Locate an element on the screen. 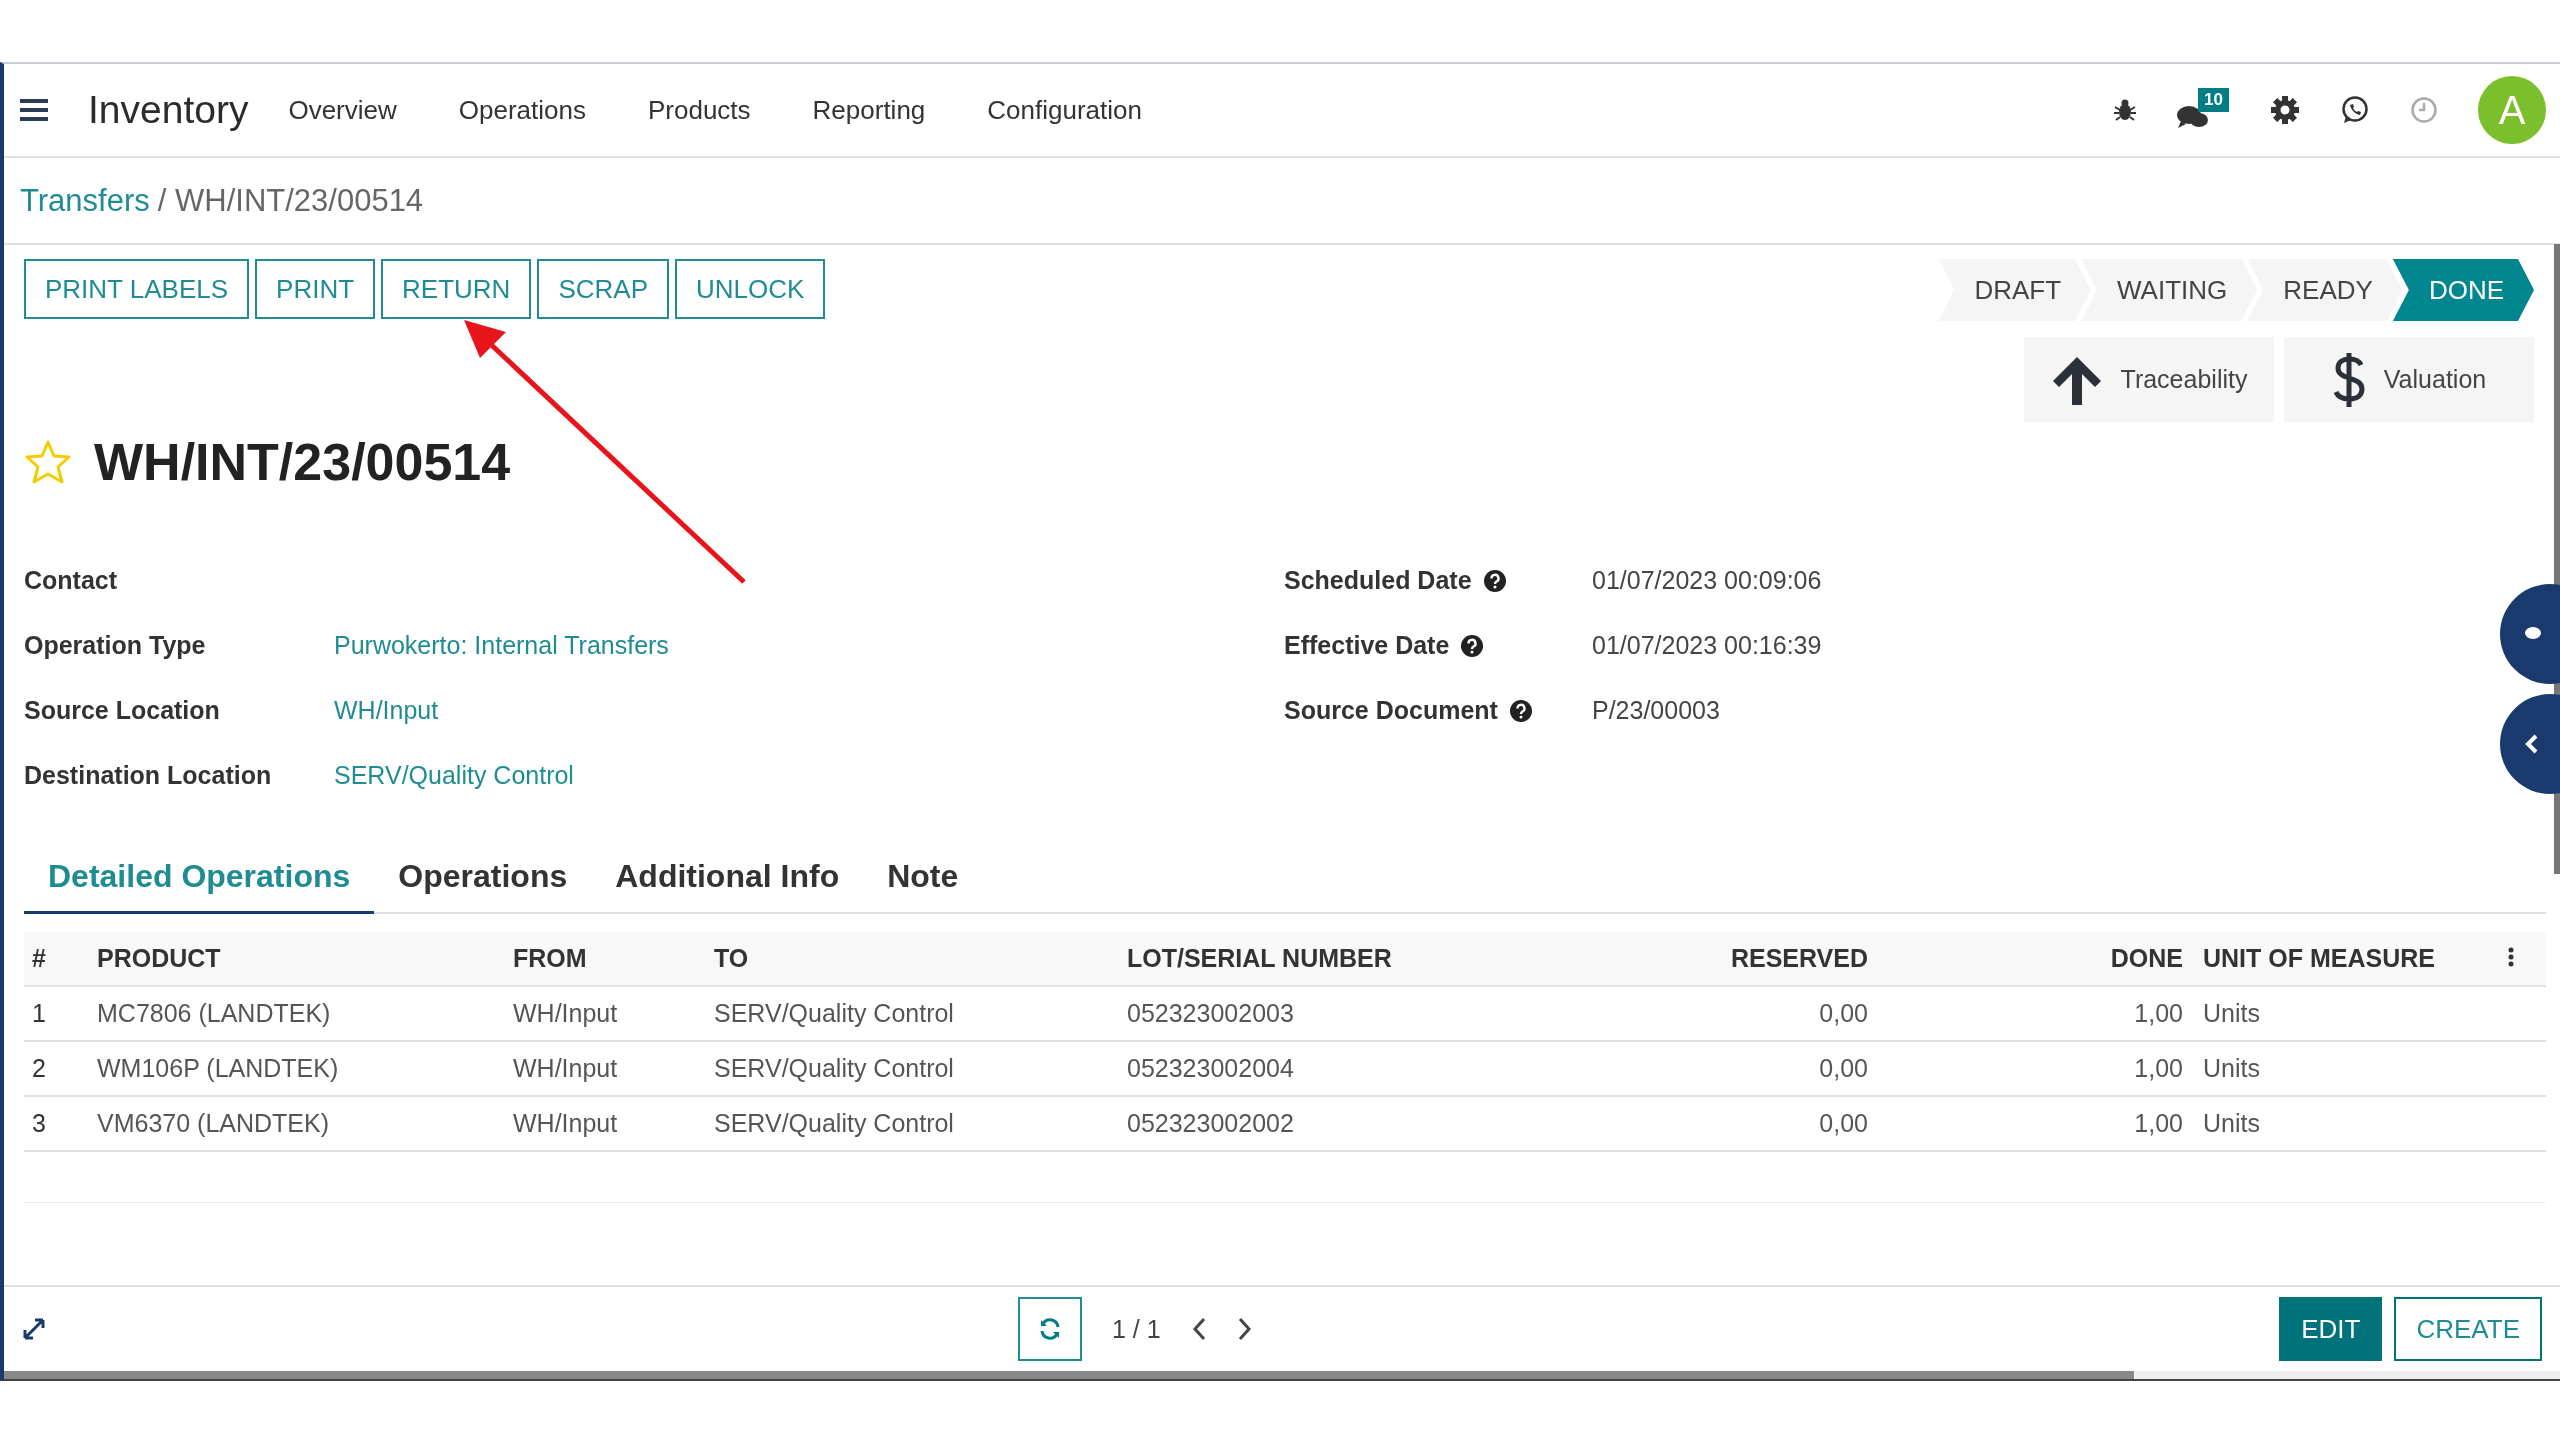 Image resolution: width=2560 pixels, height=1440 pixels. record-title: WH/INT/23/00514 is located at coordinates (302, 462).